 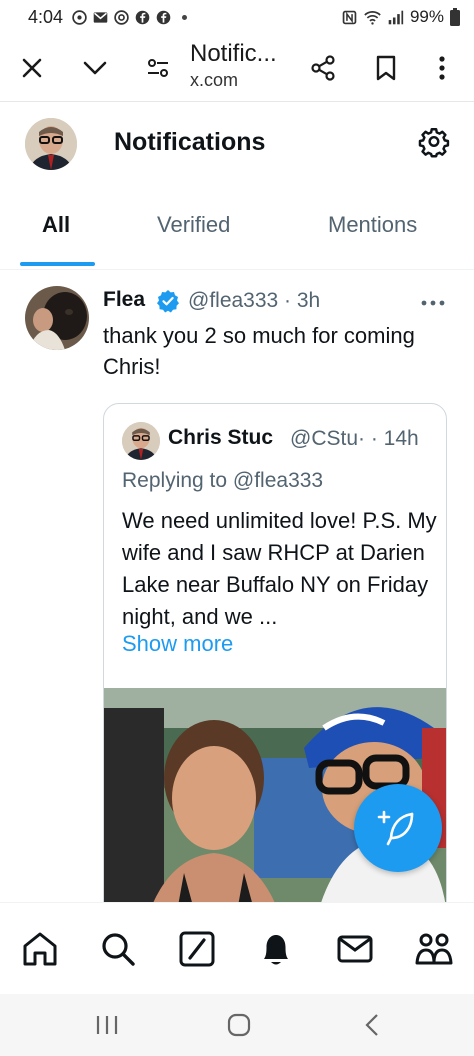 I want to click on nav-messages, so click(x=355, y=949).